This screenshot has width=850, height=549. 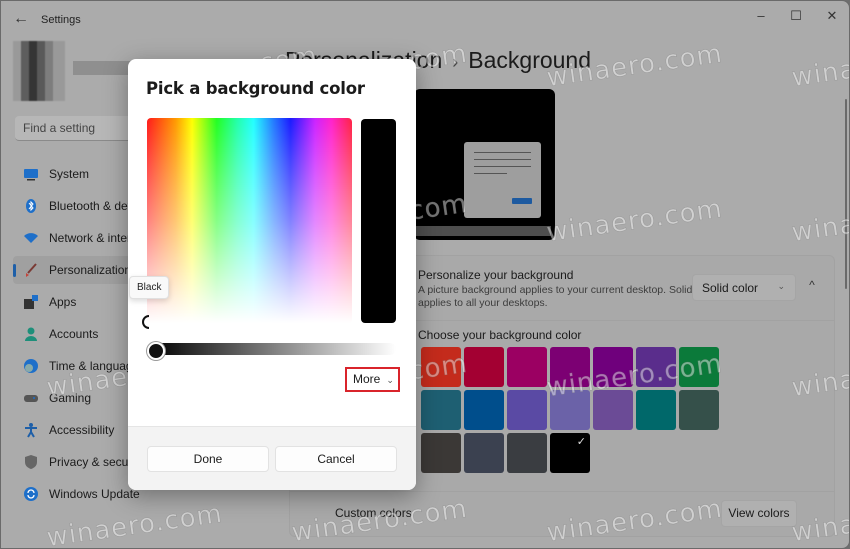 I want to click on sidebar-item-gaming: Gaming, so click(x=73, y=398).